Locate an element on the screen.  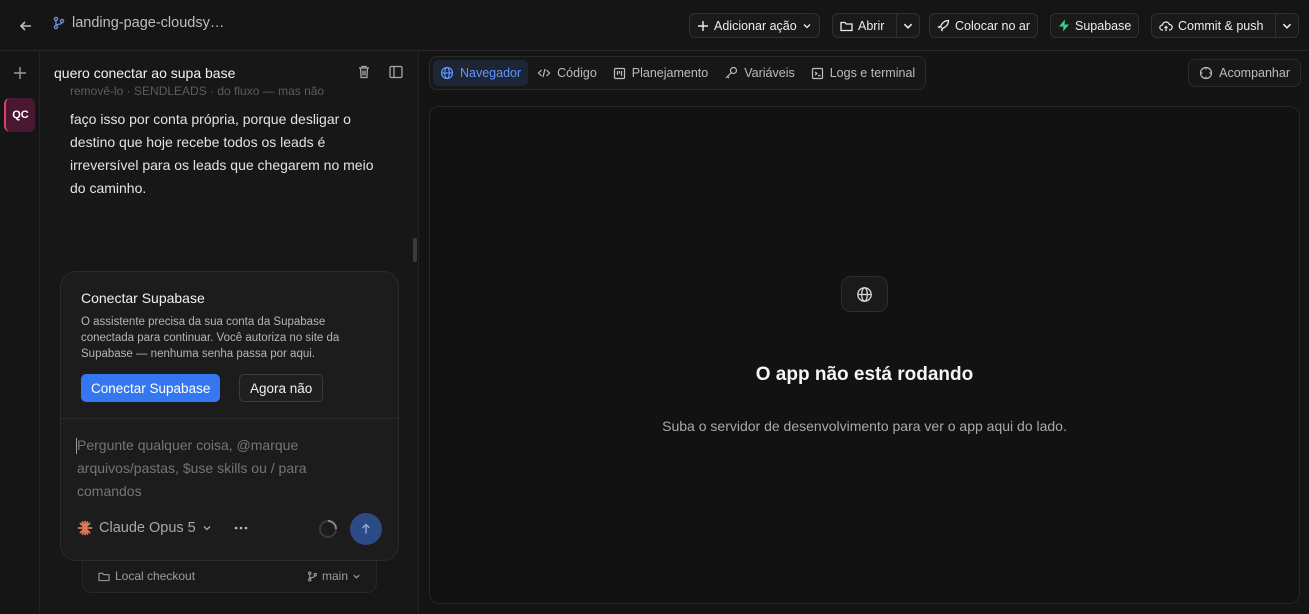
open-menu-button is located at coordinates (907, 25).